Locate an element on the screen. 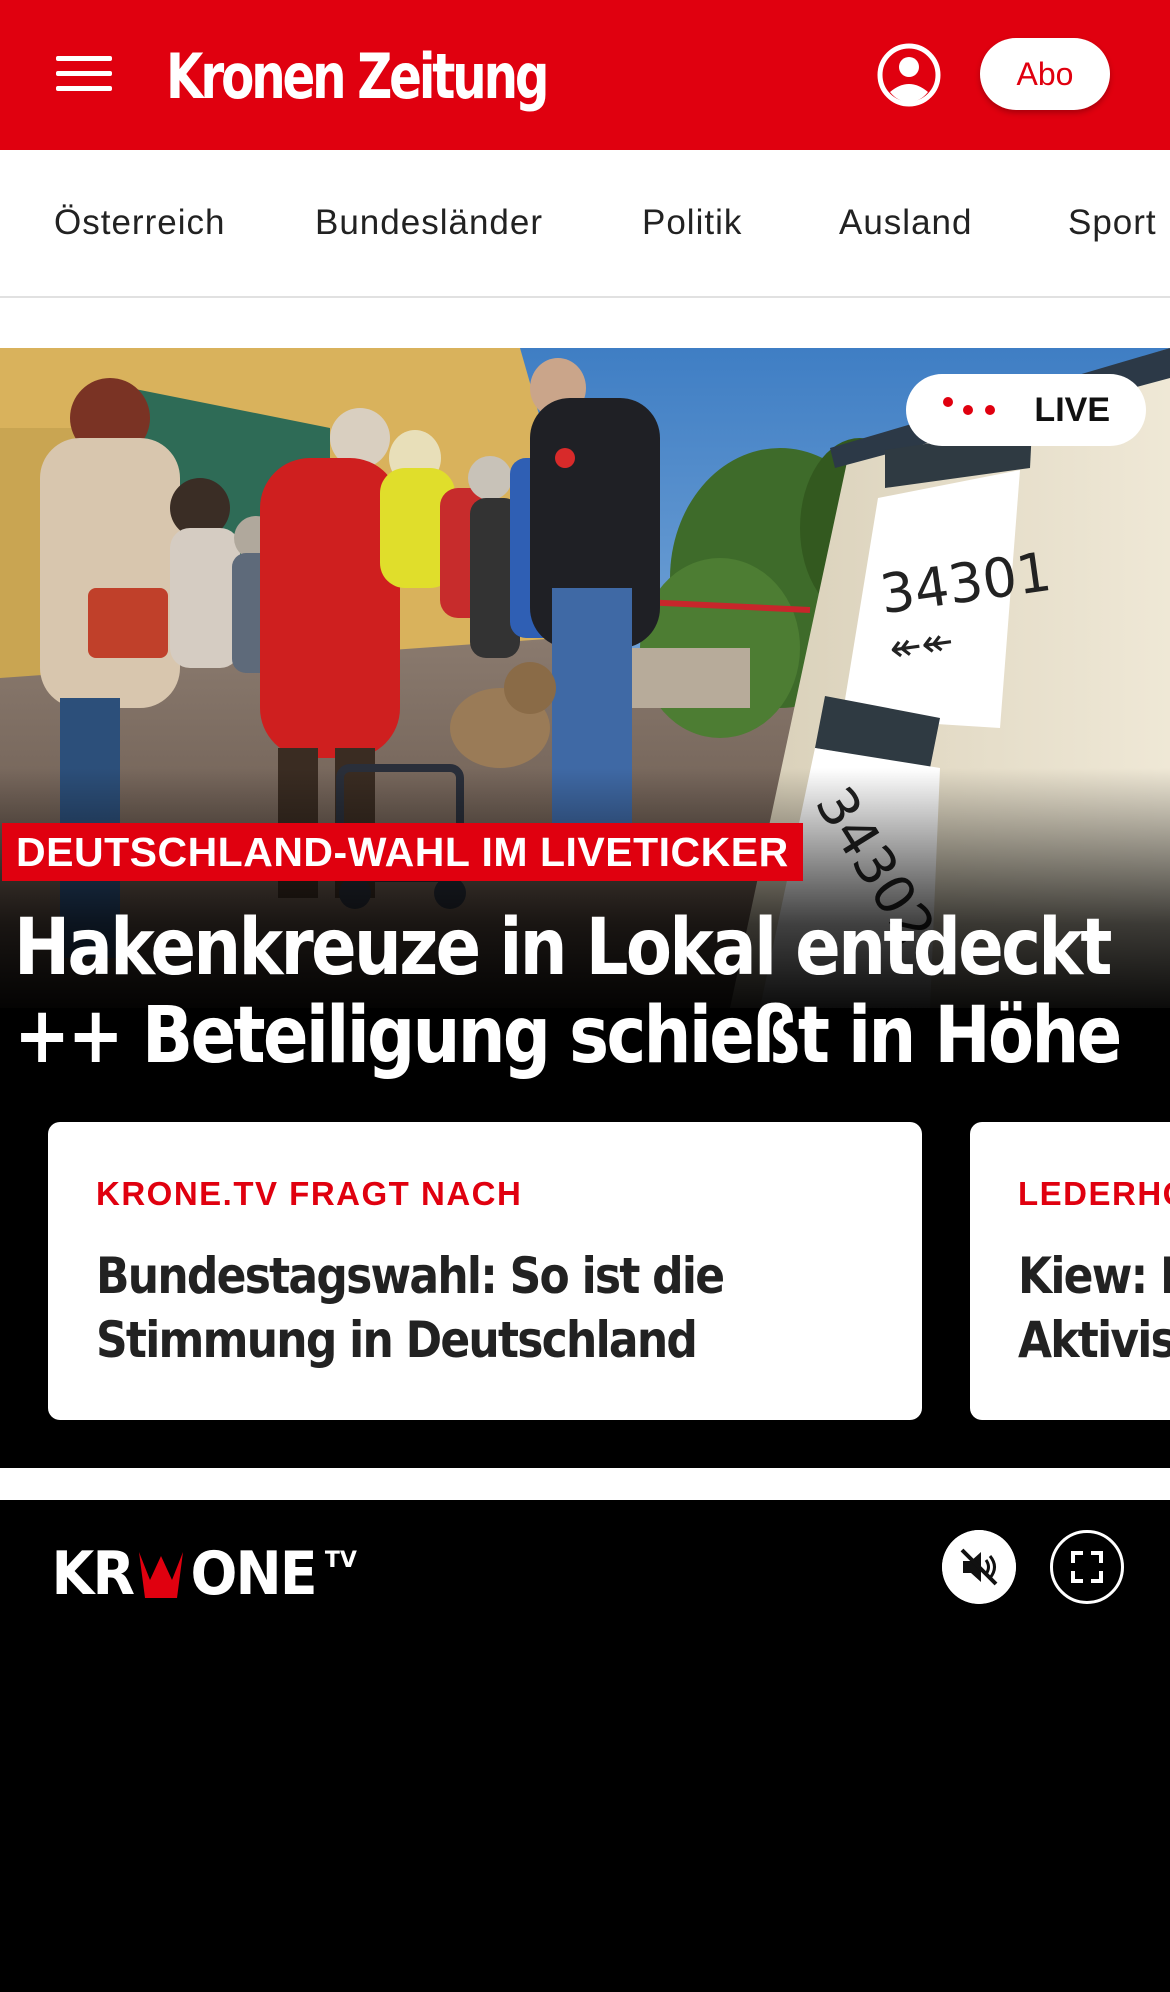 Image resolution: width=1170 pixels, height=1992 pixels. krone-tv-logo-left: KR is located at coordinates (93, 1574).